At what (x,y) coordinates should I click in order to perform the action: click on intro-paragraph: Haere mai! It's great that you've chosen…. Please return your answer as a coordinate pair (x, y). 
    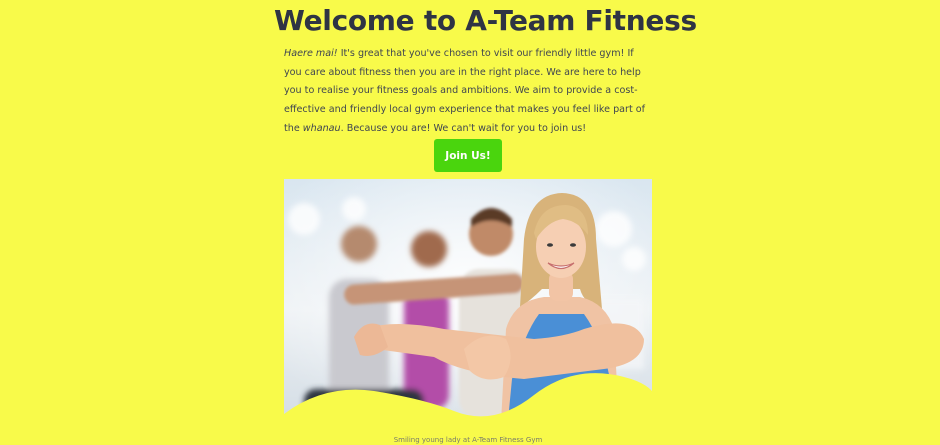
    Looking at the image, I should click on (468, 92).